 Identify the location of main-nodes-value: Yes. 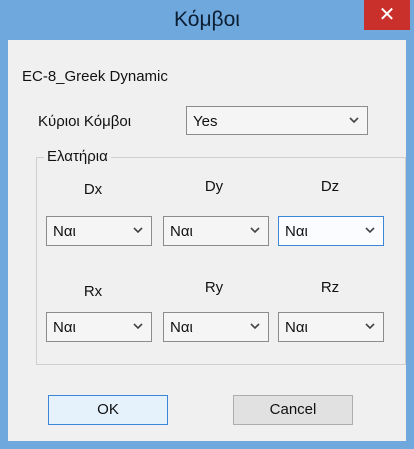
(205, 121).